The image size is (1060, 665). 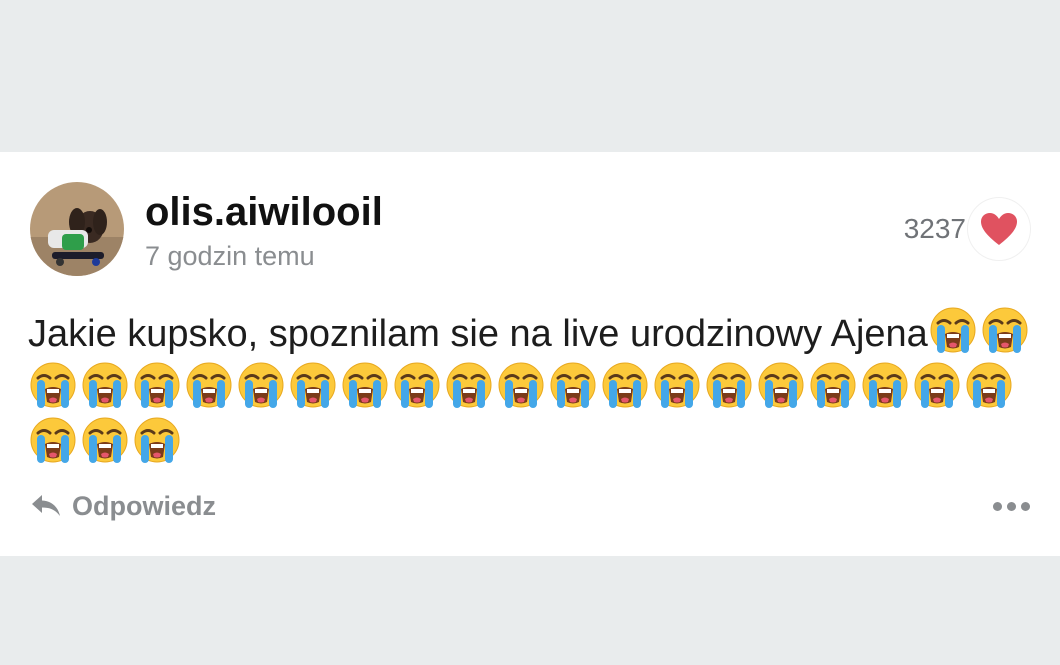 What do you see at coordinates (46, 505) in the screenshot?
I see `reply-arrow-icon` at bounding box center [46, 505].